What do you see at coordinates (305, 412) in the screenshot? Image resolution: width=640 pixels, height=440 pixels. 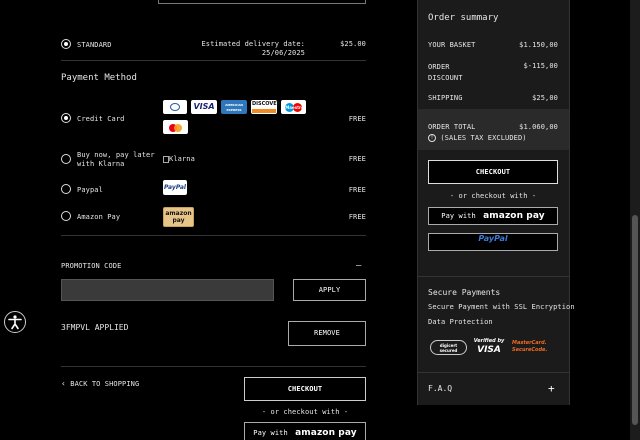 I see `or-checkout-with-label: - or checkout with -` at bounding box center [305, 412].